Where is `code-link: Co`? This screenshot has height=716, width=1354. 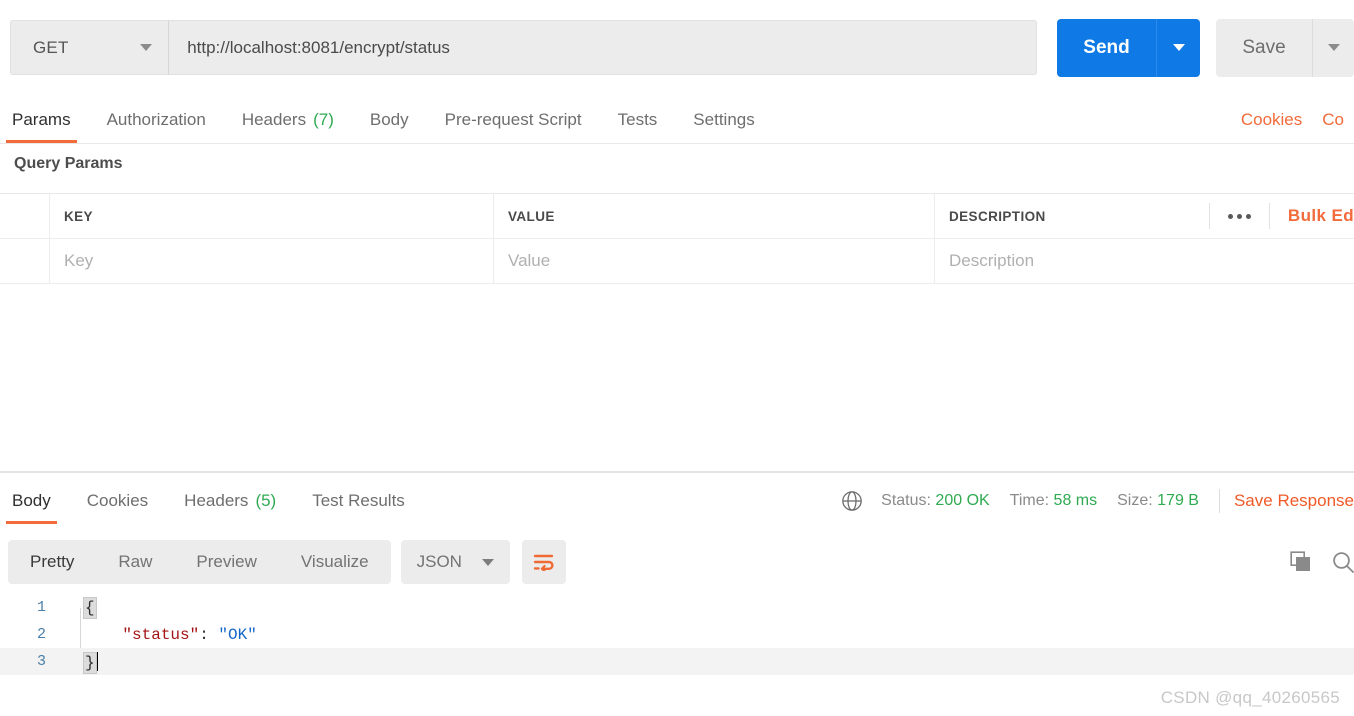 code-link: Co is located at coordinates (1333, 120).